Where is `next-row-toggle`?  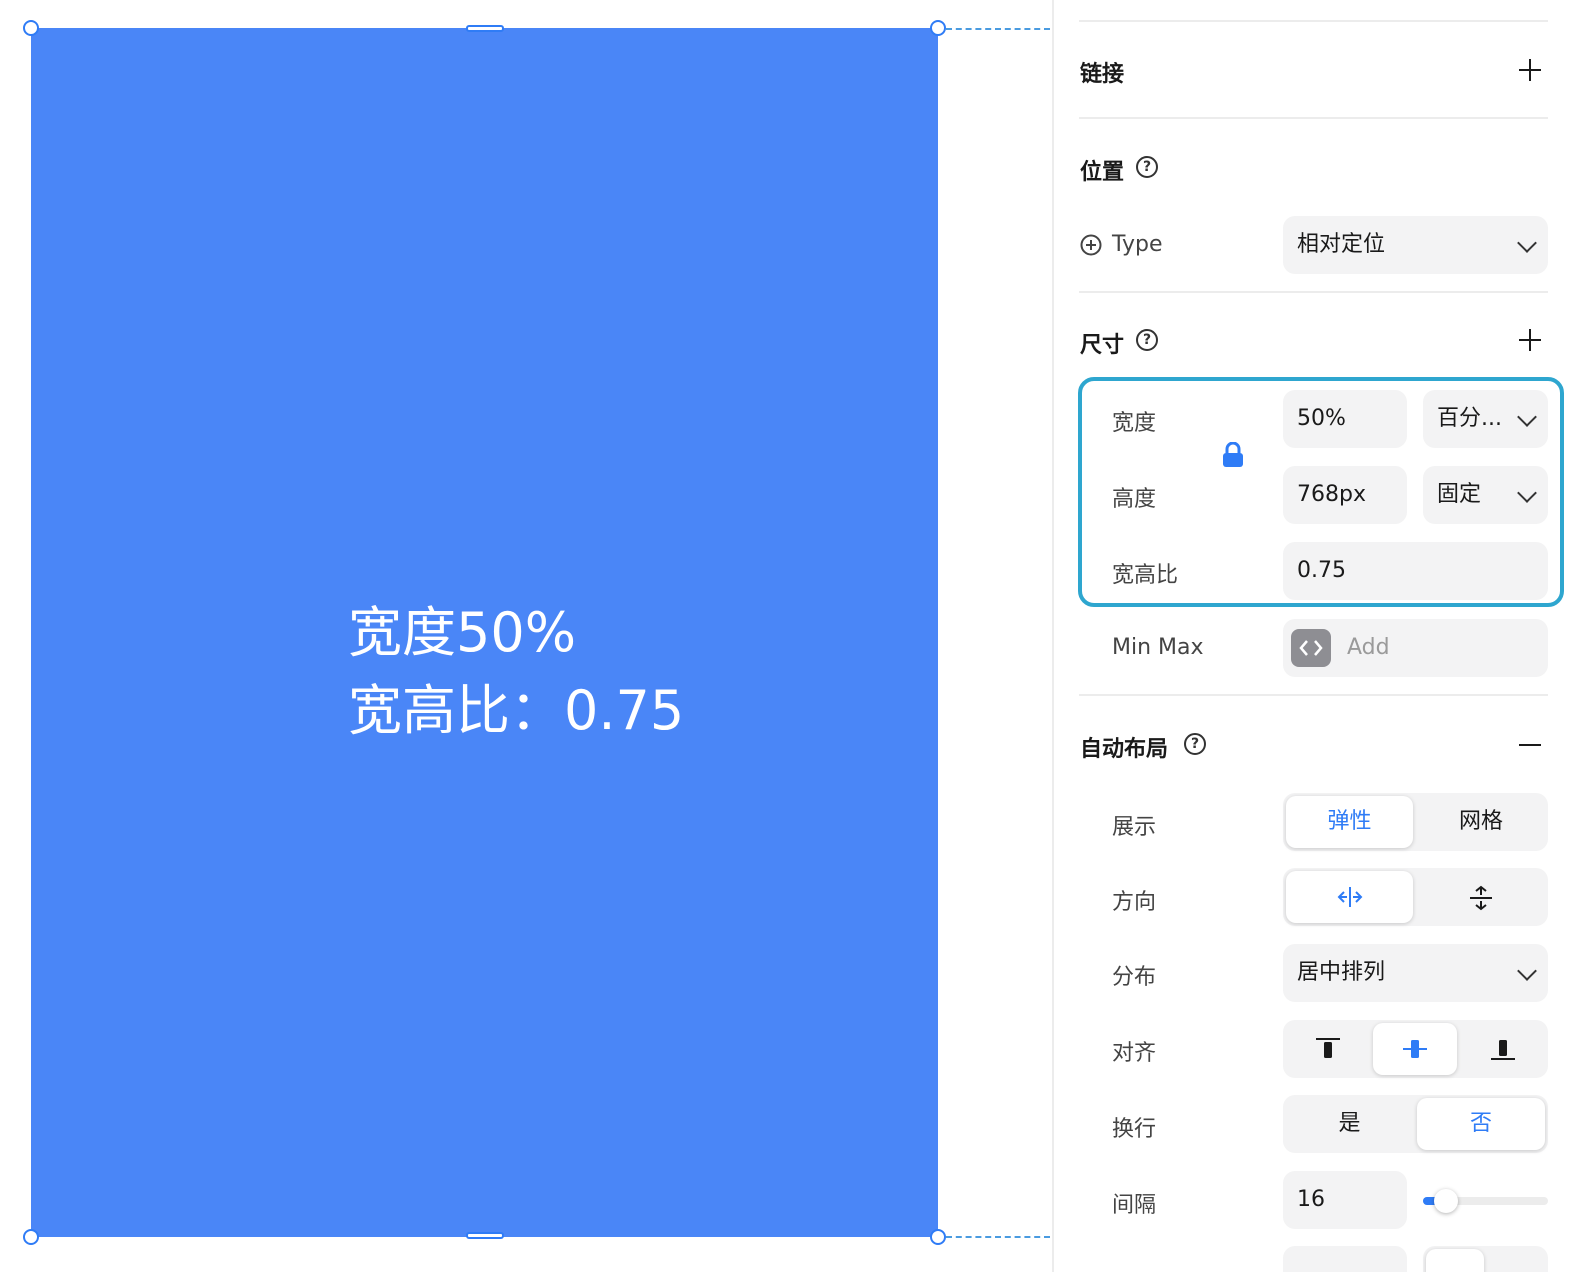 next-row-toggle is located at coordinates (1485, 1259).